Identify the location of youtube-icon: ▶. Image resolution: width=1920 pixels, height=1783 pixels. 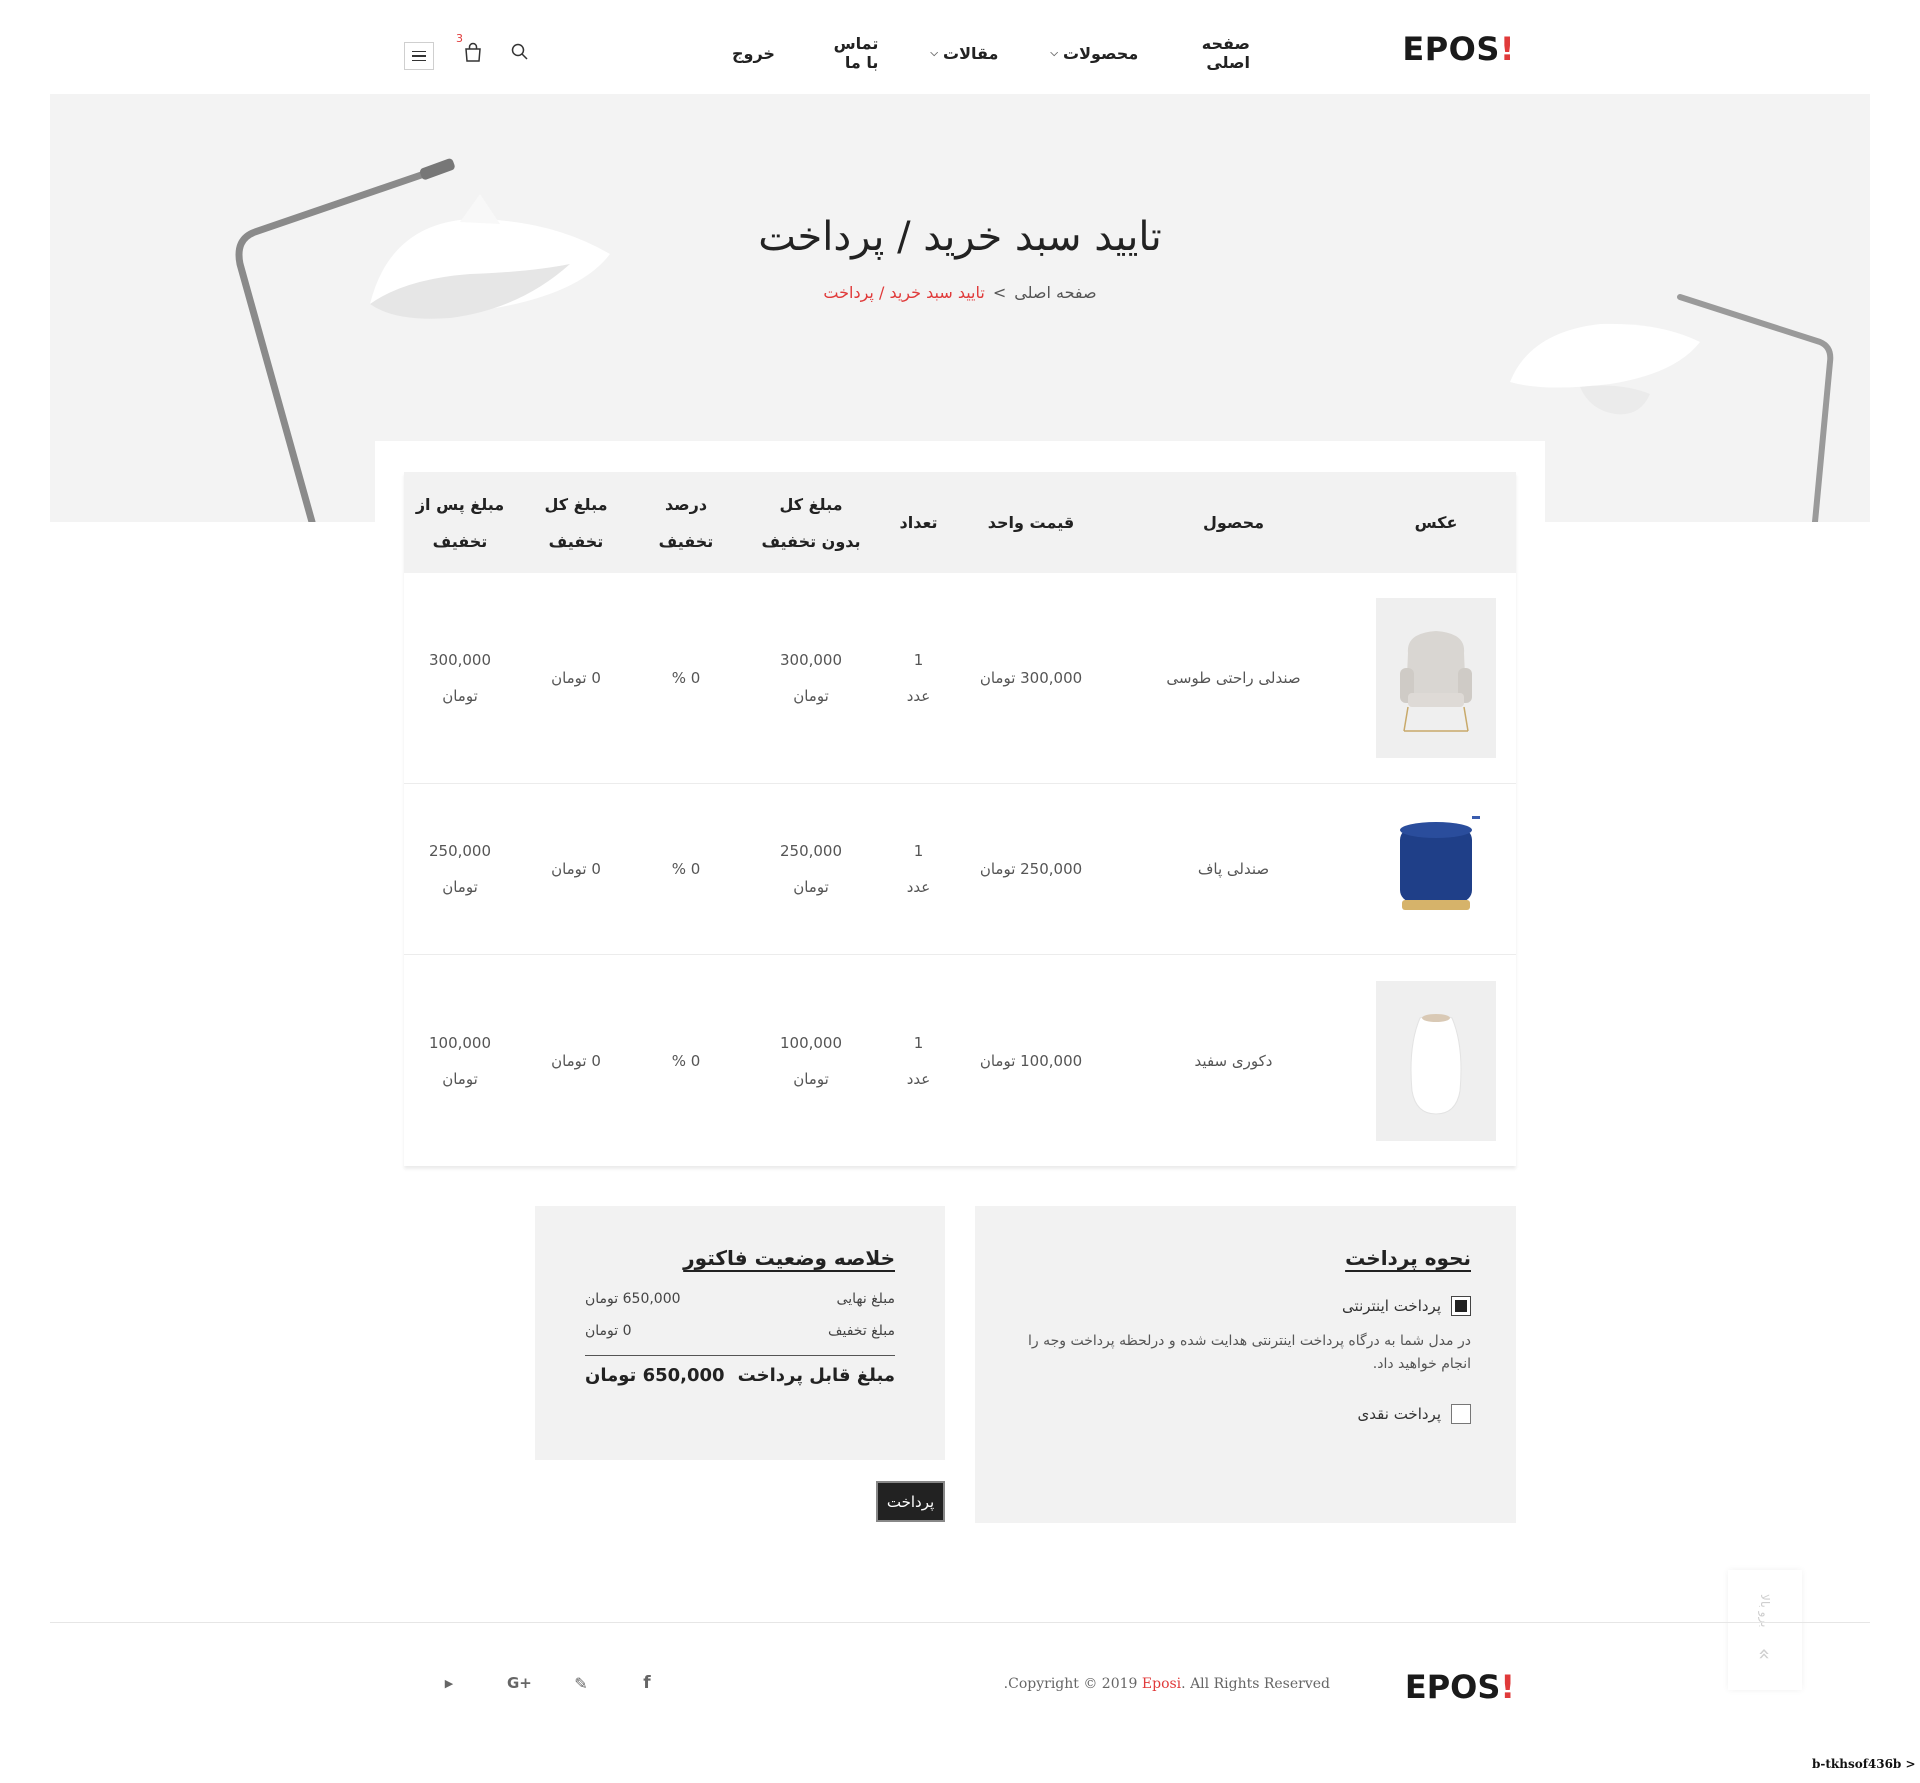
(449, 1683).